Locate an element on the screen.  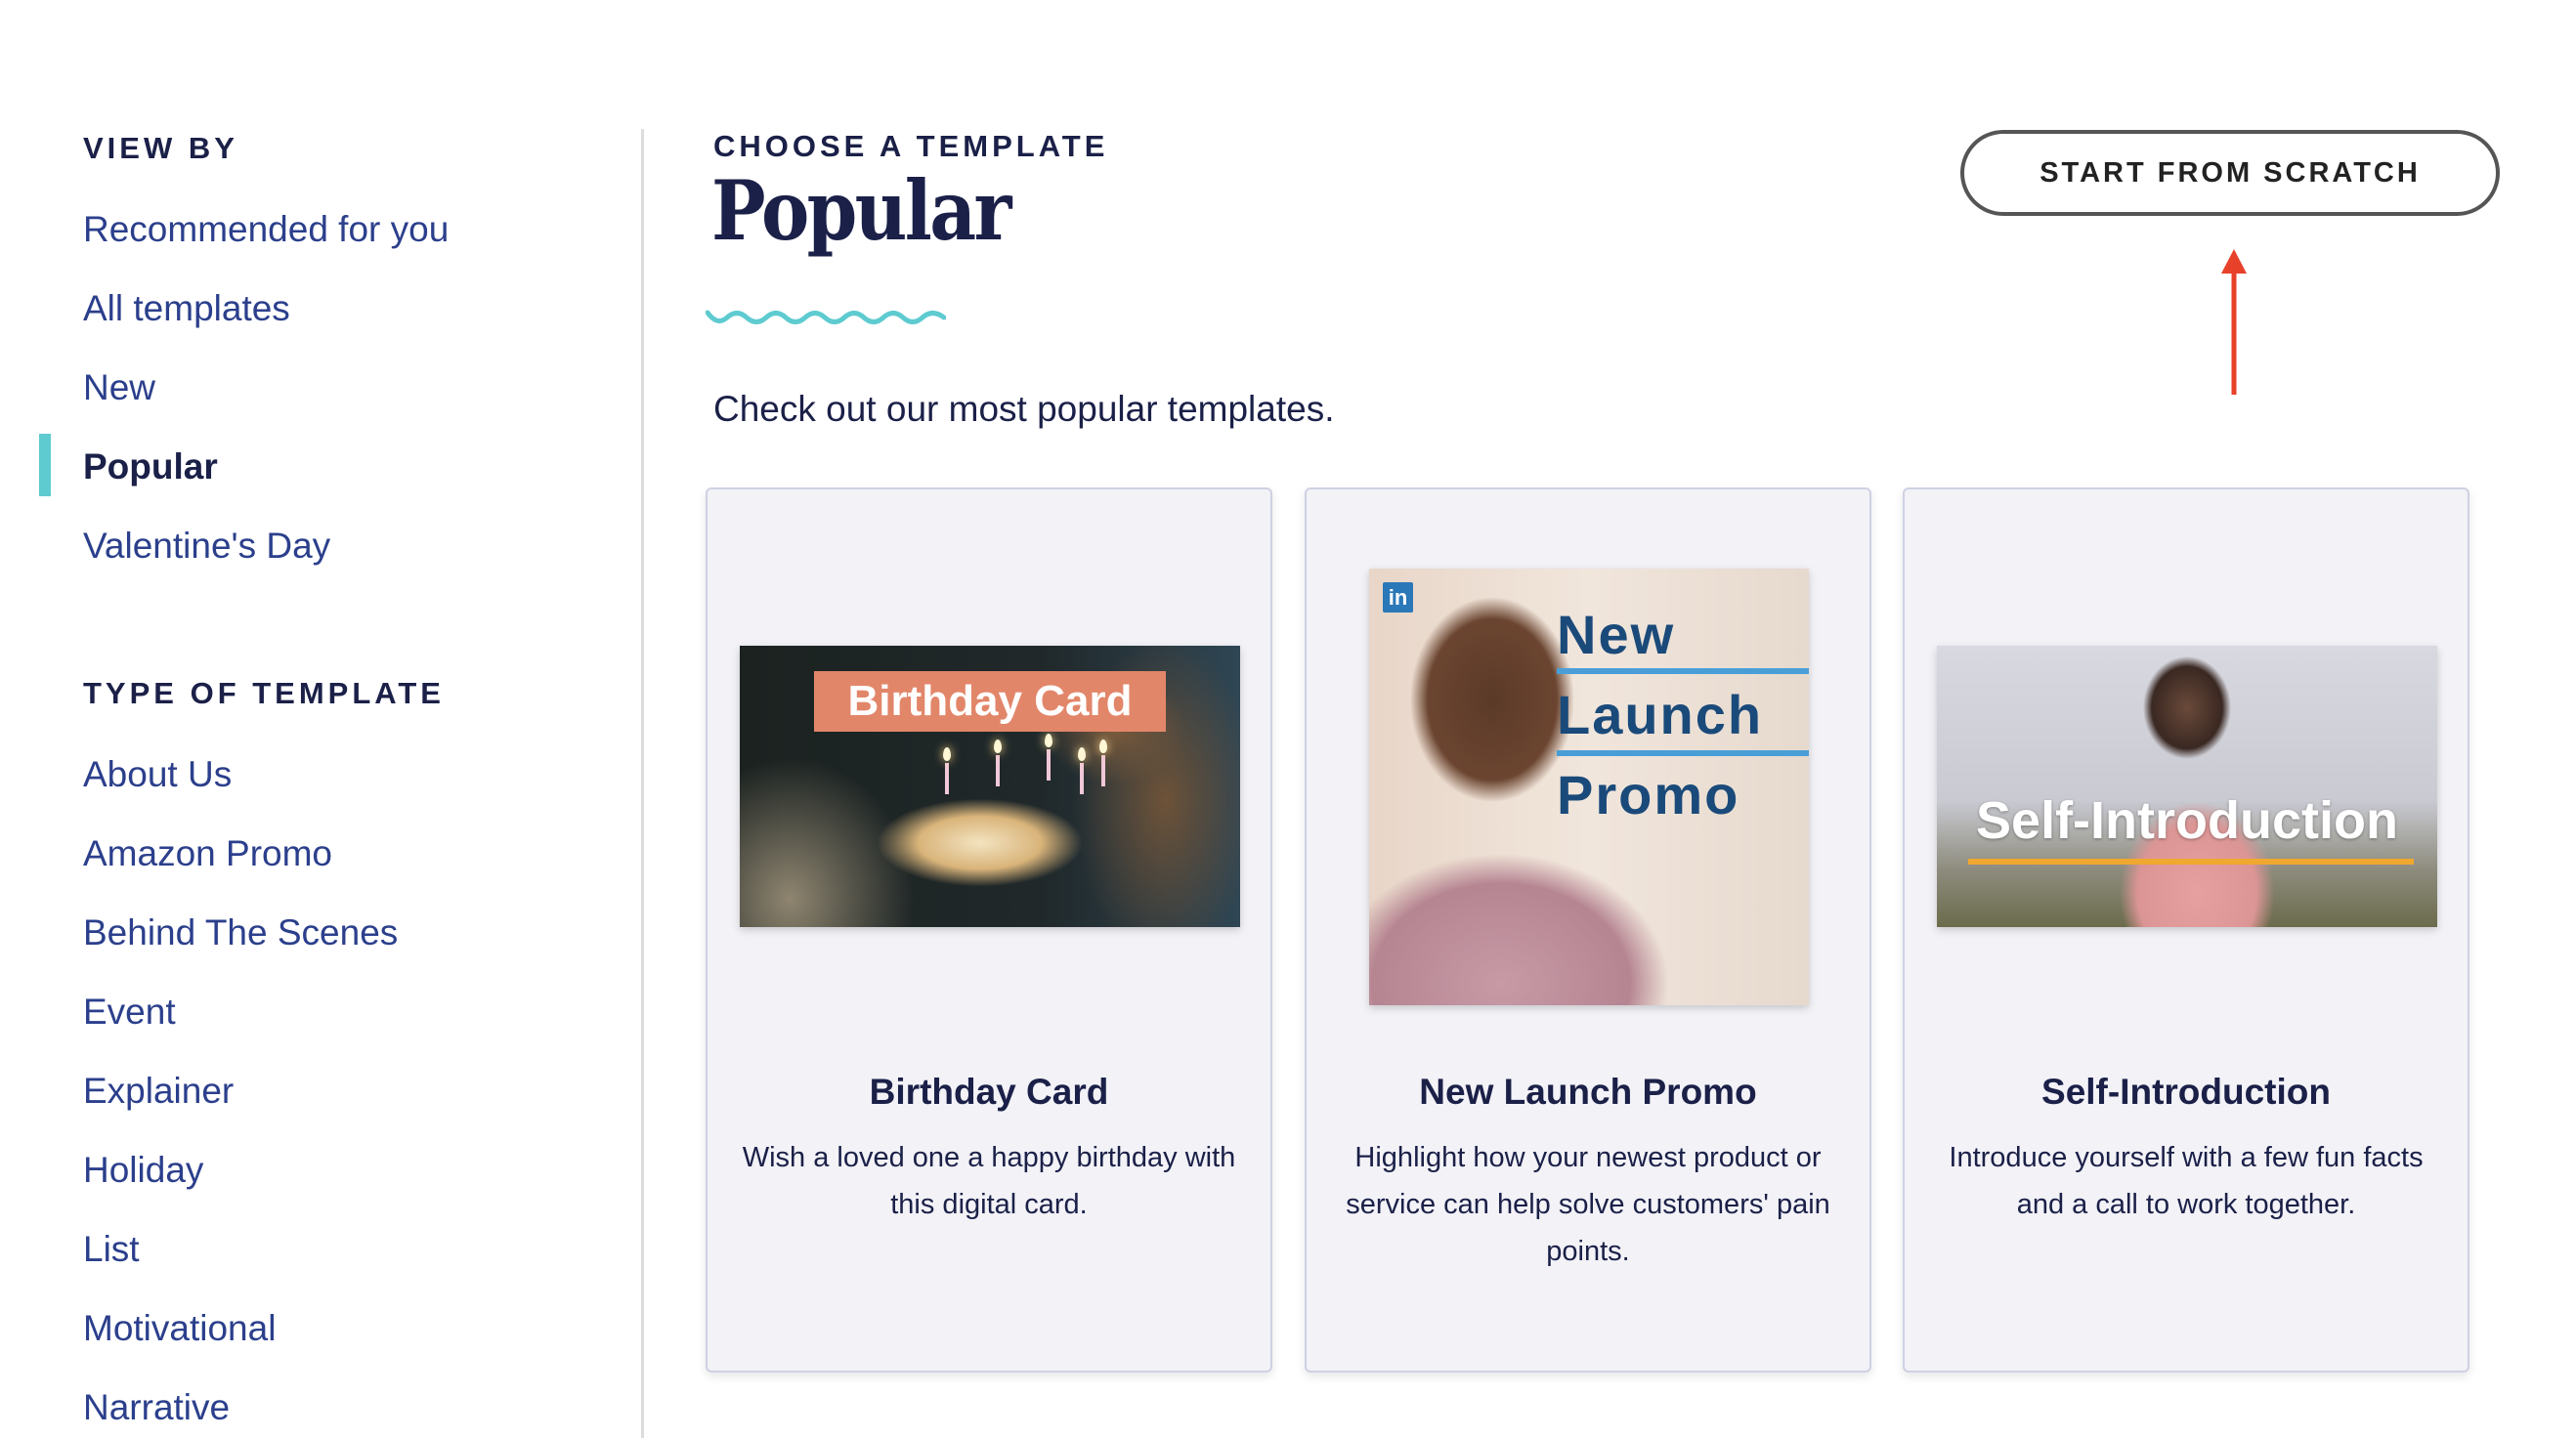
sidebar-item-valentines-day: Valentine's Day is located at coordinates (206, 546).